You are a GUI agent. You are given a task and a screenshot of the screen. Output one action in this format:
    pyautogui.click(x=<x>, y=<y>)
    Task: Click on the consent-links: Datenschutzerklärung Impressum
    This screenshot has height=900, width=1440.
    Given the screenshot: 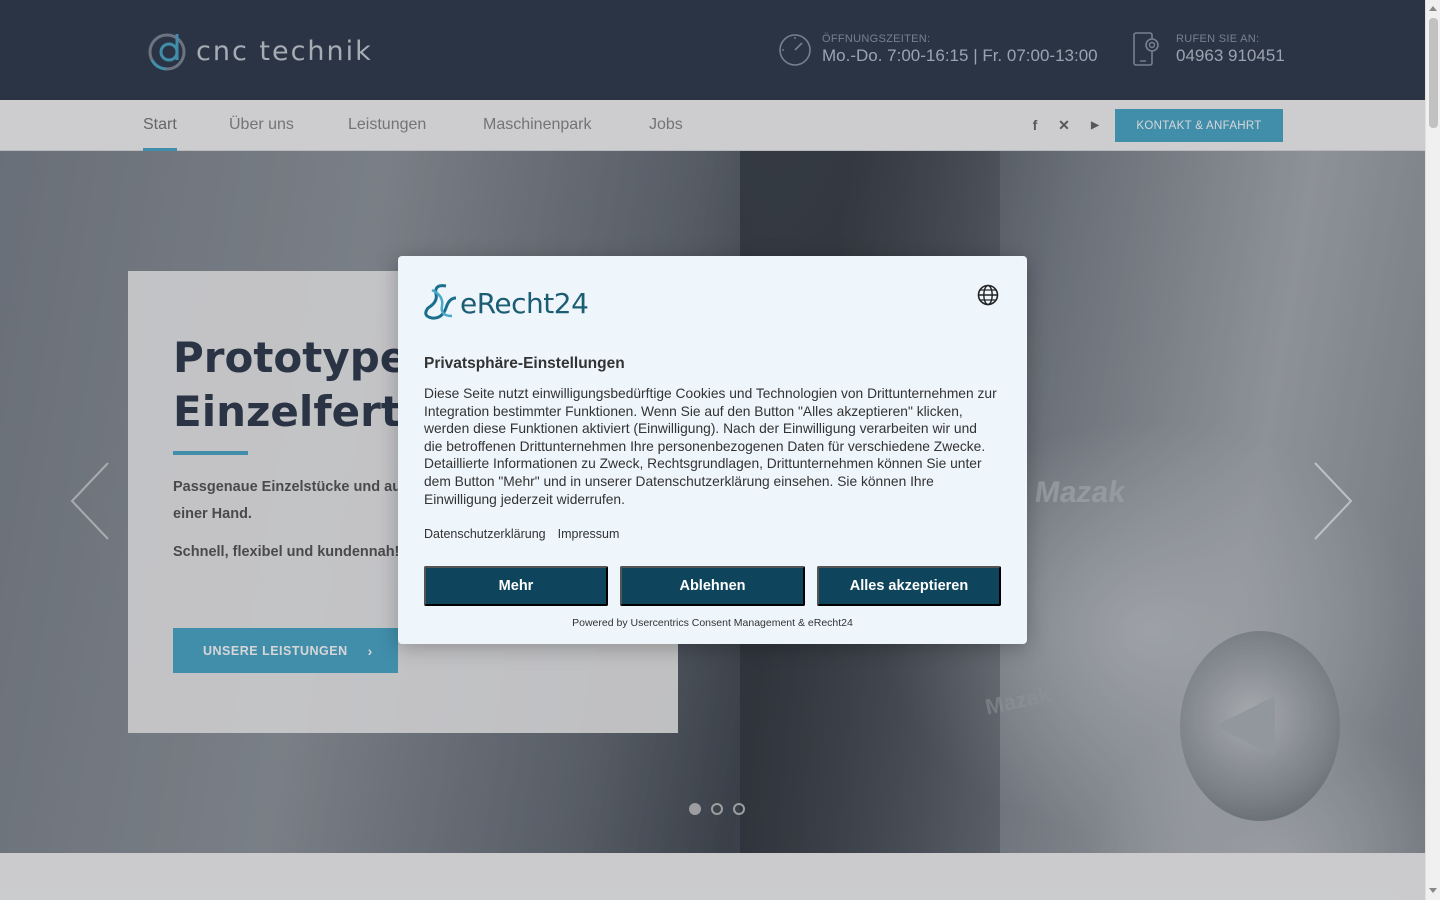 What is the action you would take?
    pyautogui.click(x=521, y=534)
    